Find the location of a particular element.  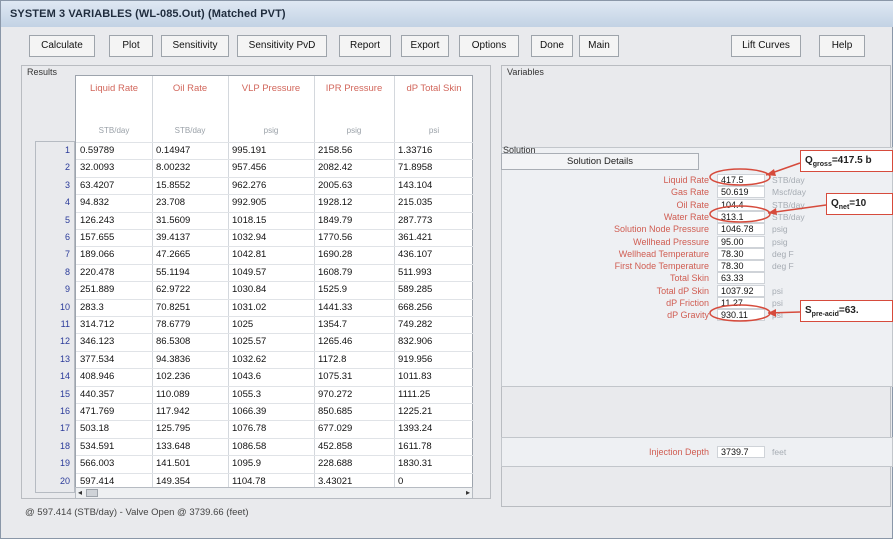

table-row: 503.18 125.795 1076.78 677.029 1393.24 is located at coordinates (275, 428).